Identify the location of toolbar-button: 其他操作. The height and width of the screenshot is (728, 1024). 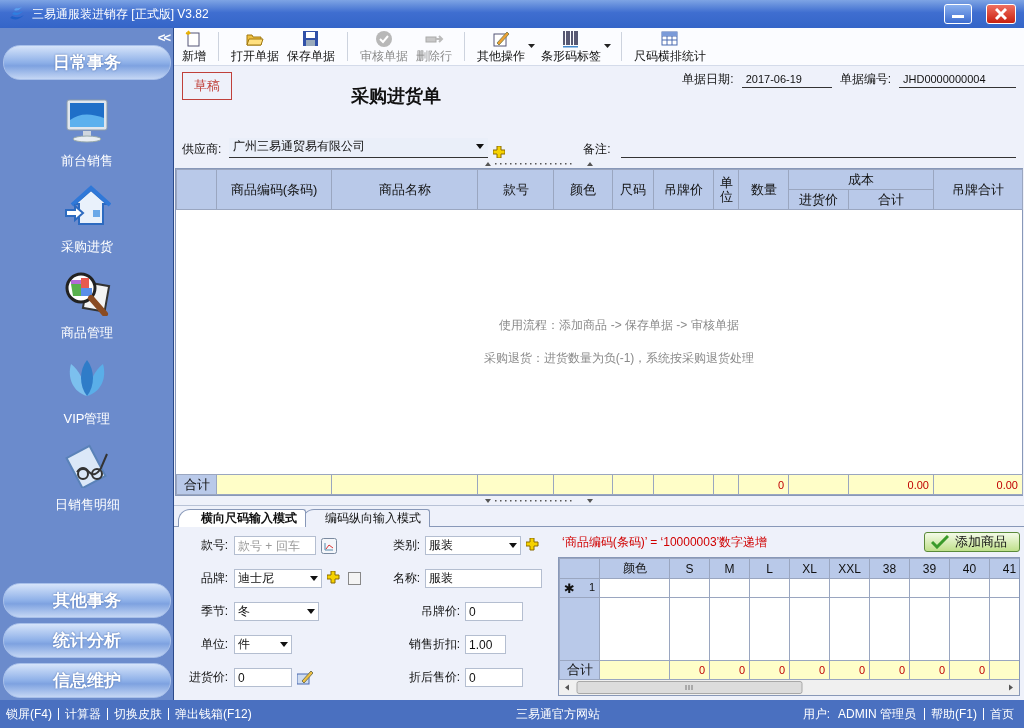
(505, 46).